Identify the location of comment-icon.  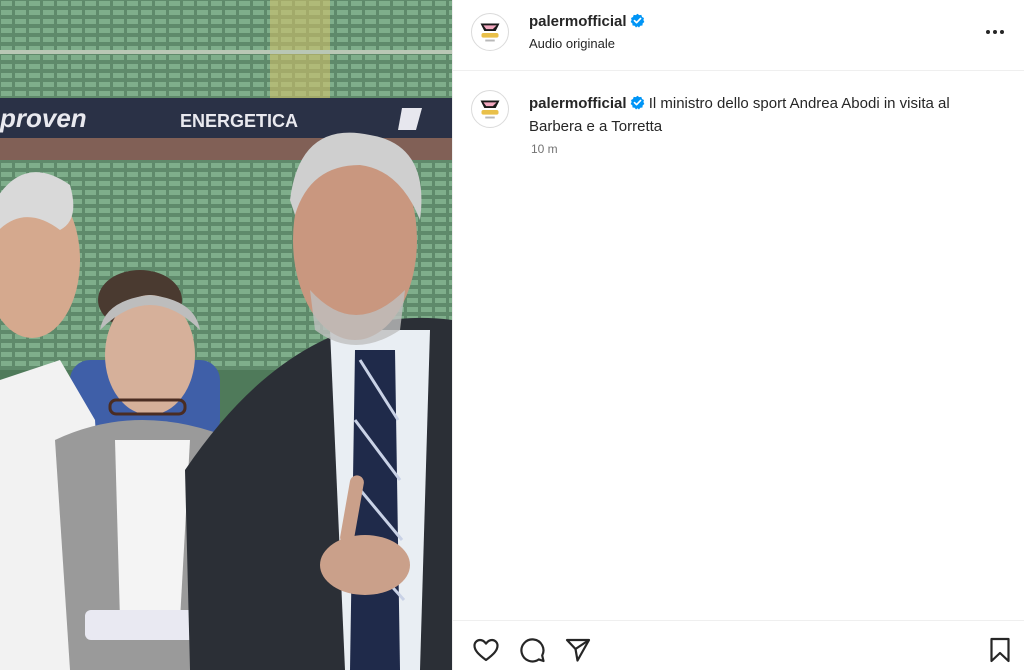
(532, 650).